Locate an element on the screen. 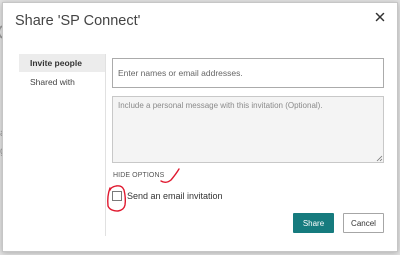 Image resolution: width=400 pixels, height=255 pixels. sidebar-item-invite-people: Invite people is located at coordinates (62, 63).